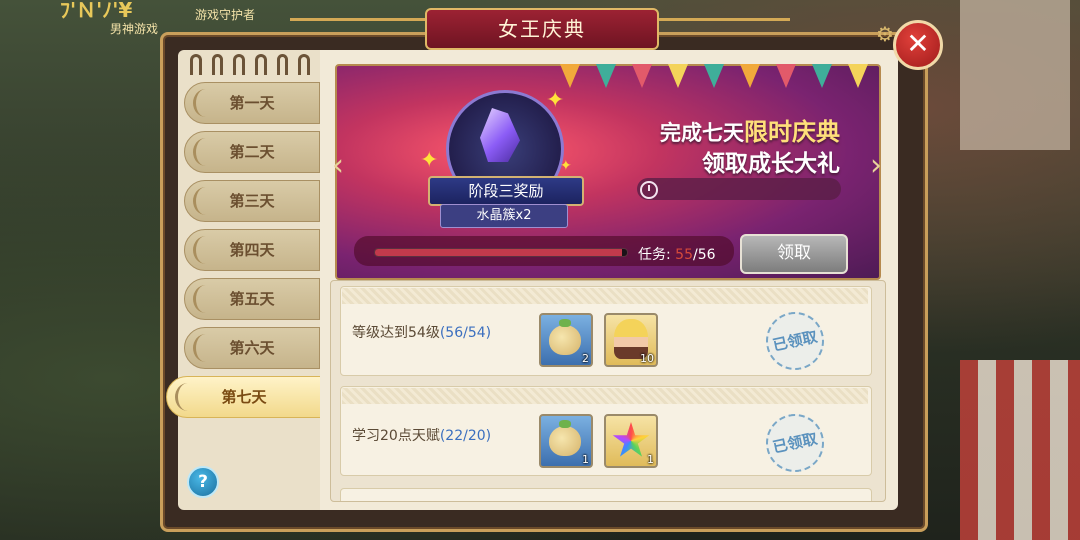  Describe the element at coordinates (244, 397) in the screenshot. I see `day-tab-7: 第七天` at that location.